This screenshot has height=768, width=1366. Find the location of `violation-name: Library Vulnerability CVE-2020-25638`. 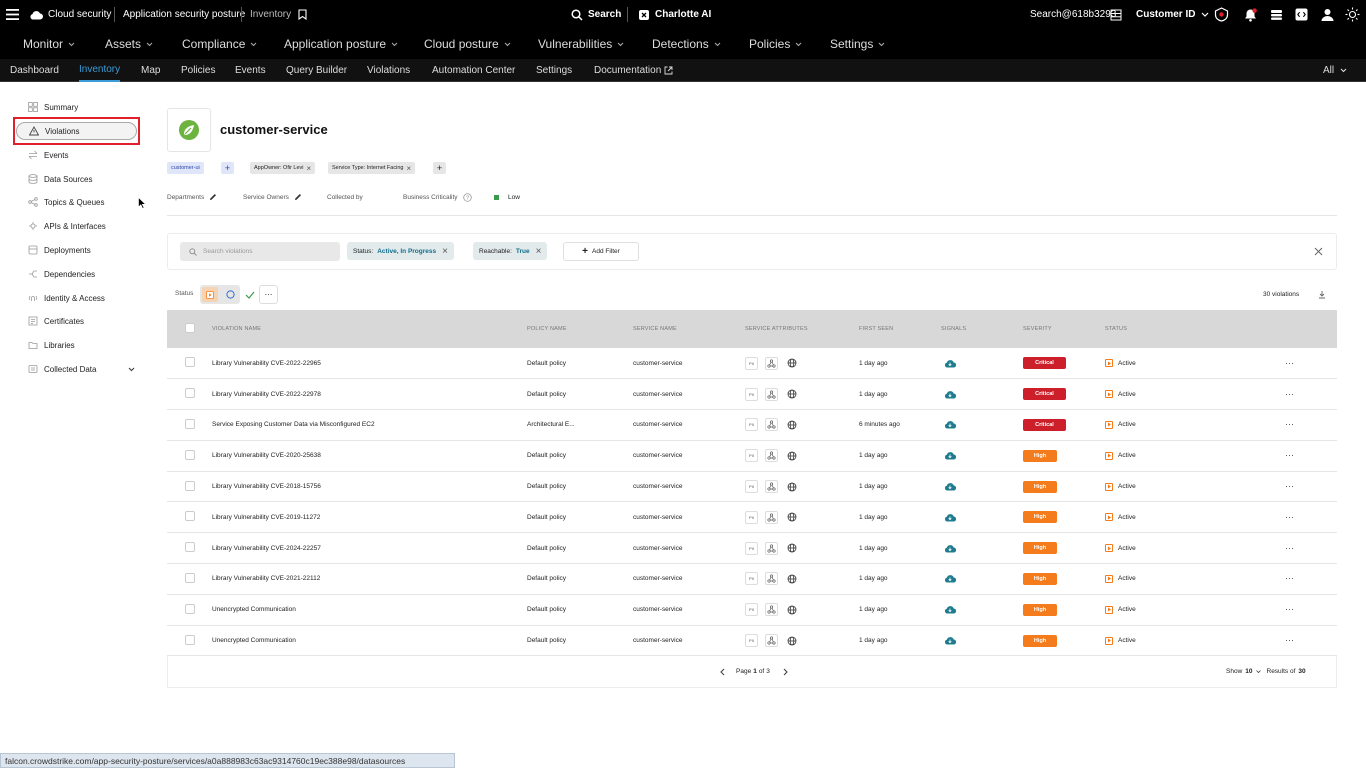

violation-name: Library Vulnerability CVE-2020-25638 is located at coordinates (369, 455).